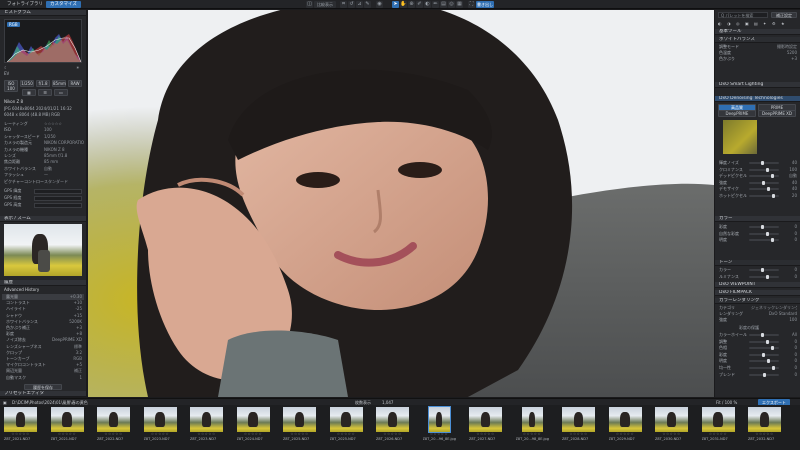 This screenshot has width=800, height=450. I want to click on history-item: ハイライト -25, so click(43, 309).